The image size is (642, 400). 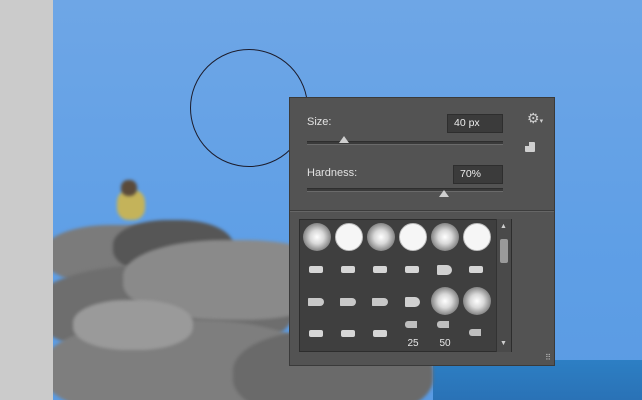 I want to click on brush-preset-grid: 25 50, so click(x=405, y=285).